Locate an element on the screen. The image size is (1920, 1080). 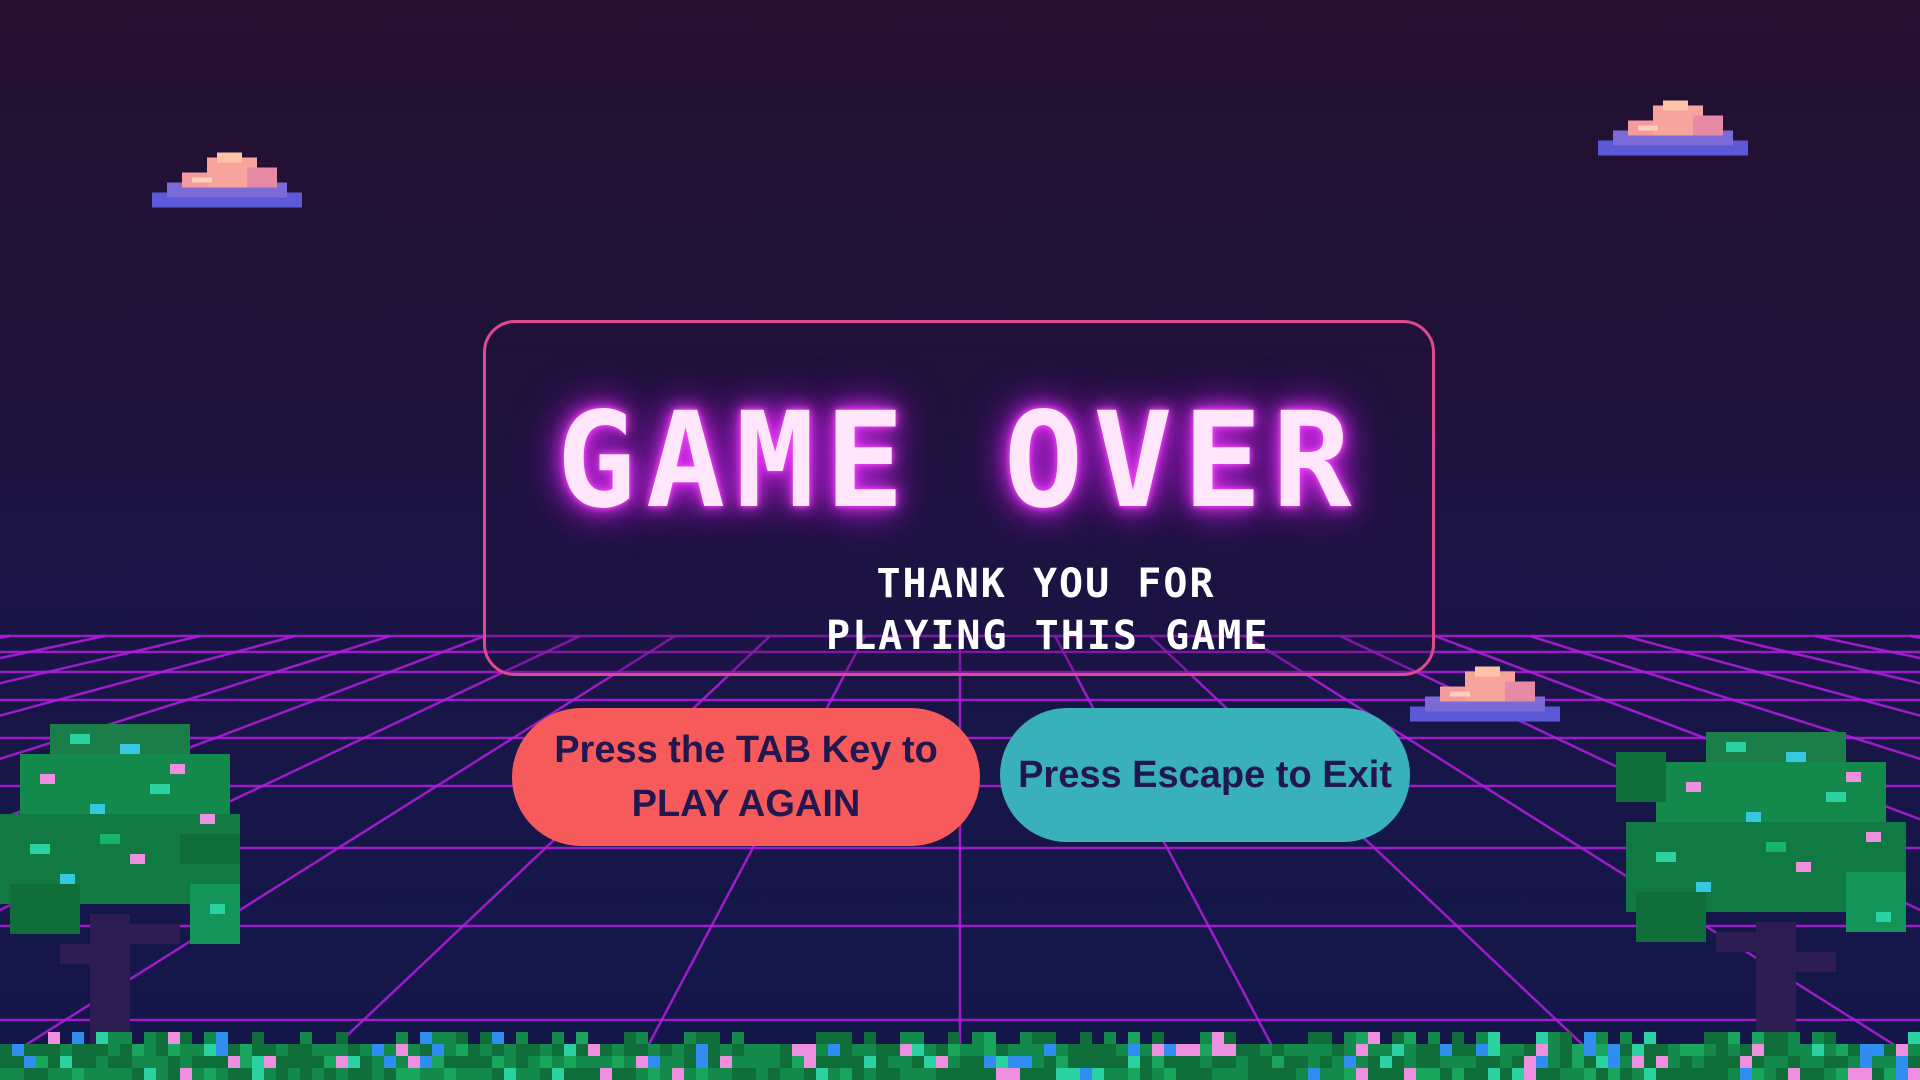
play-again-line-2: PLAY AGAIN is located at coordinates (746, 804).